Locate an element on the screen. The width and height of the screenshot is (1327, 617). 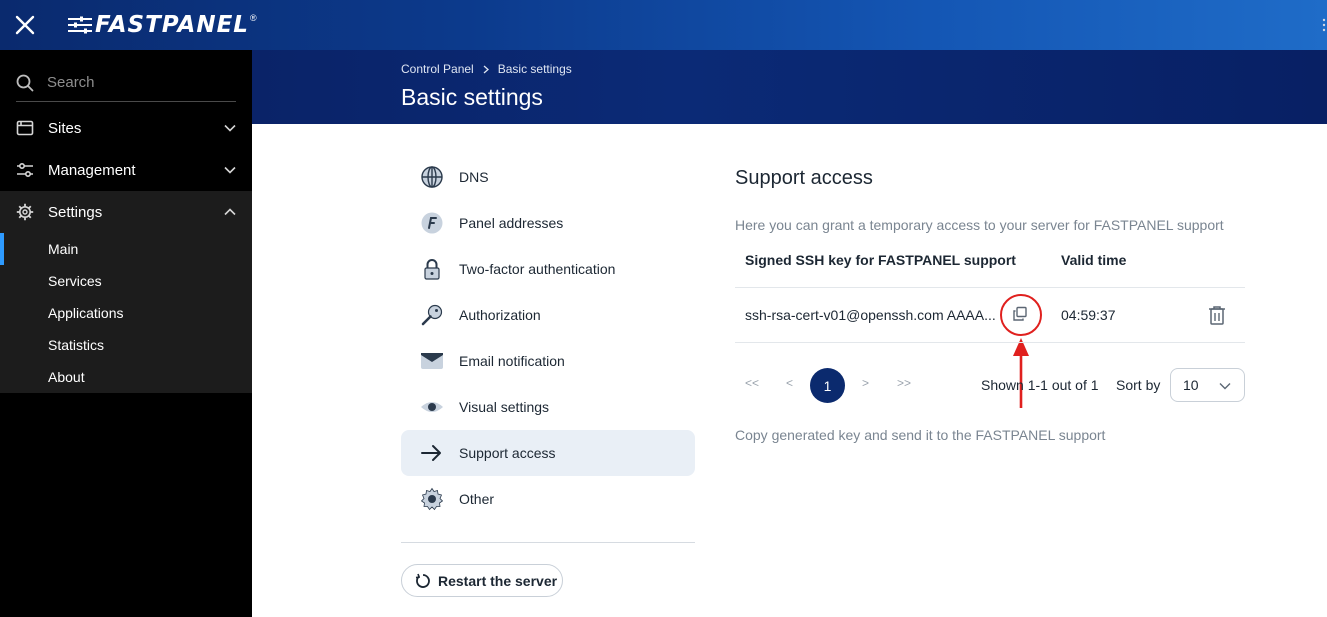
menu-item-authorization: Authorization is located at coordinates (548, 315).